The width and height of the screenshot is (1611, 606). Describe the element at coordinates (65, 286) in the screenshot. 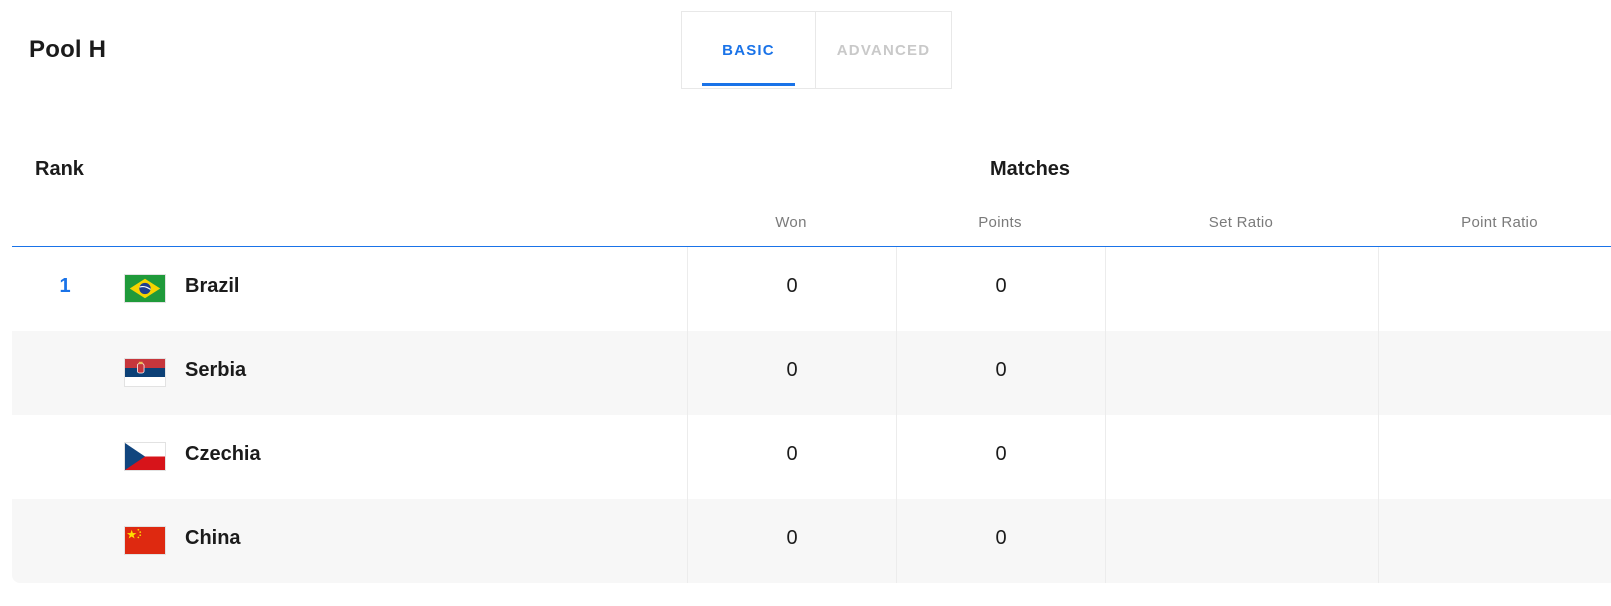

I see `rank-number: 1` at that location.